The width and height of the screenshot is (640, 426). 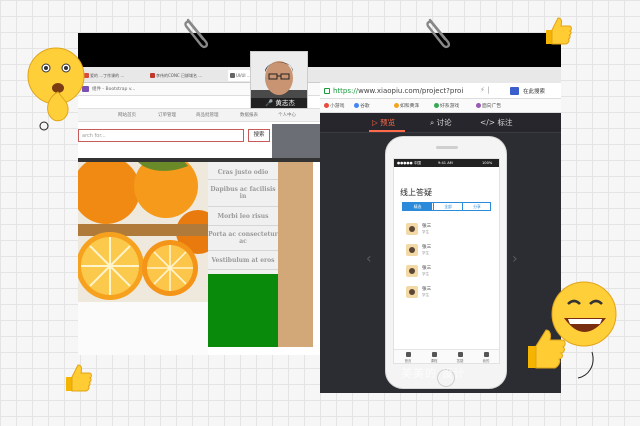 What do you see at coordinates (486, 361) in the screenshot?
I see `tabbar-label: 我的` at bounding box center [486, 361].